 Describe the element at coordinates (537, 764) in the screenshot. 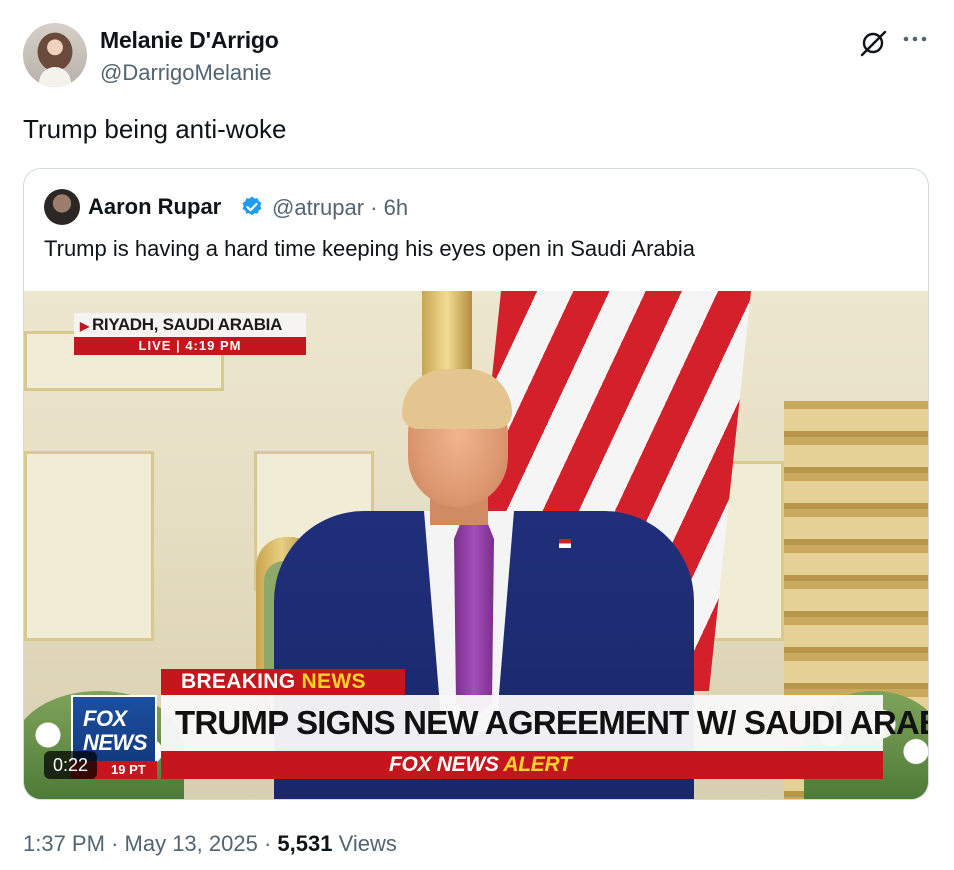

I see `alert-accent: ALERT` at that location.